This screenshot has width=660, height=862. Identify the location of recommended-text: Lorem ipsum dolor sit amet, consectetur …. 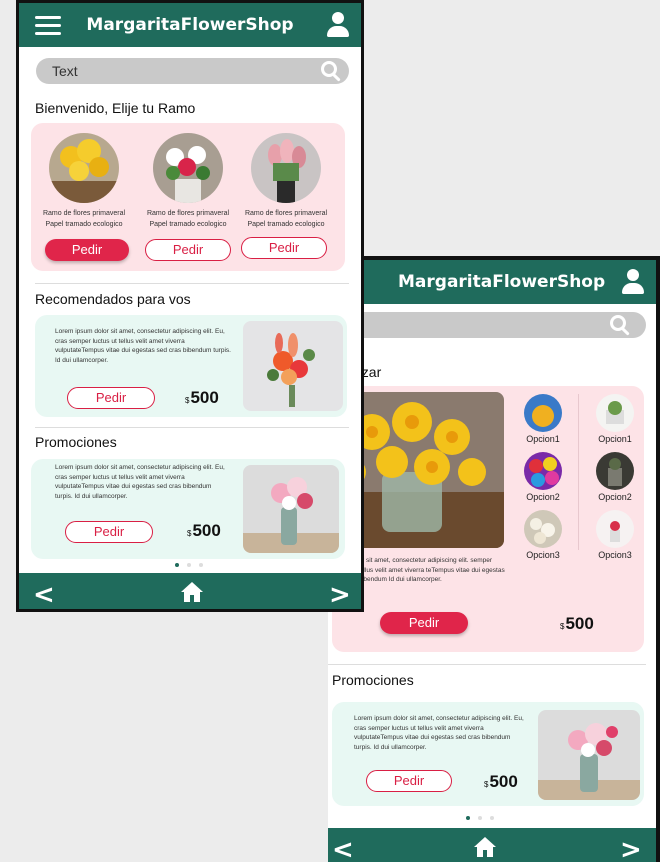
(143, 346).